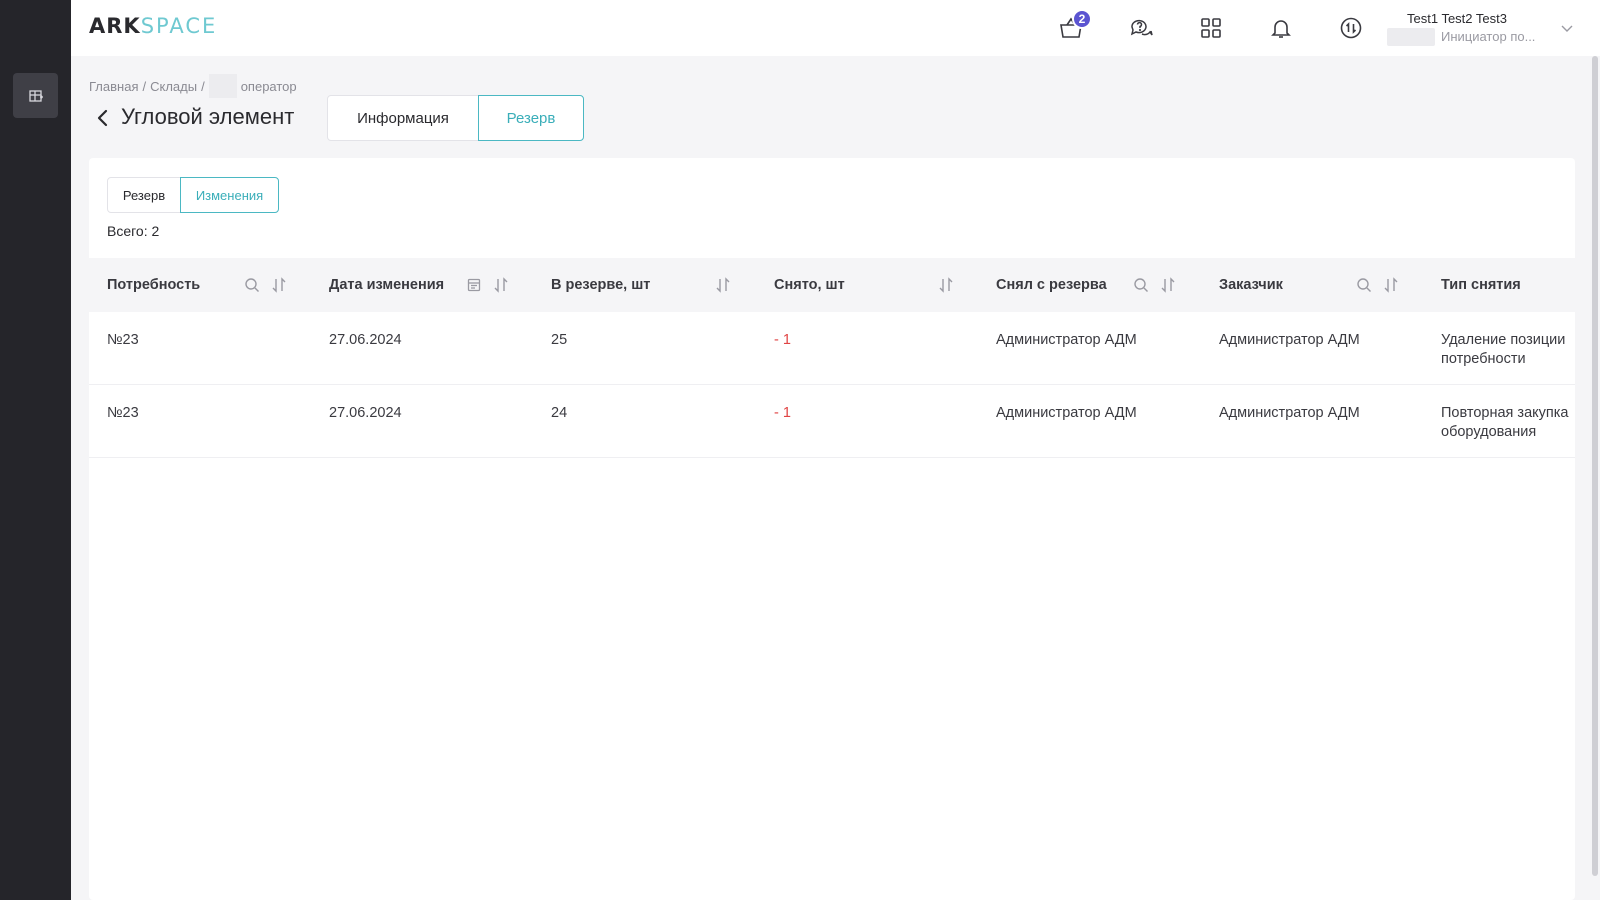  What do you see at coordinates (387, 285) in the screenshot?
I see `column-header-date: Дата изменения` at bounding box center [387, 285].